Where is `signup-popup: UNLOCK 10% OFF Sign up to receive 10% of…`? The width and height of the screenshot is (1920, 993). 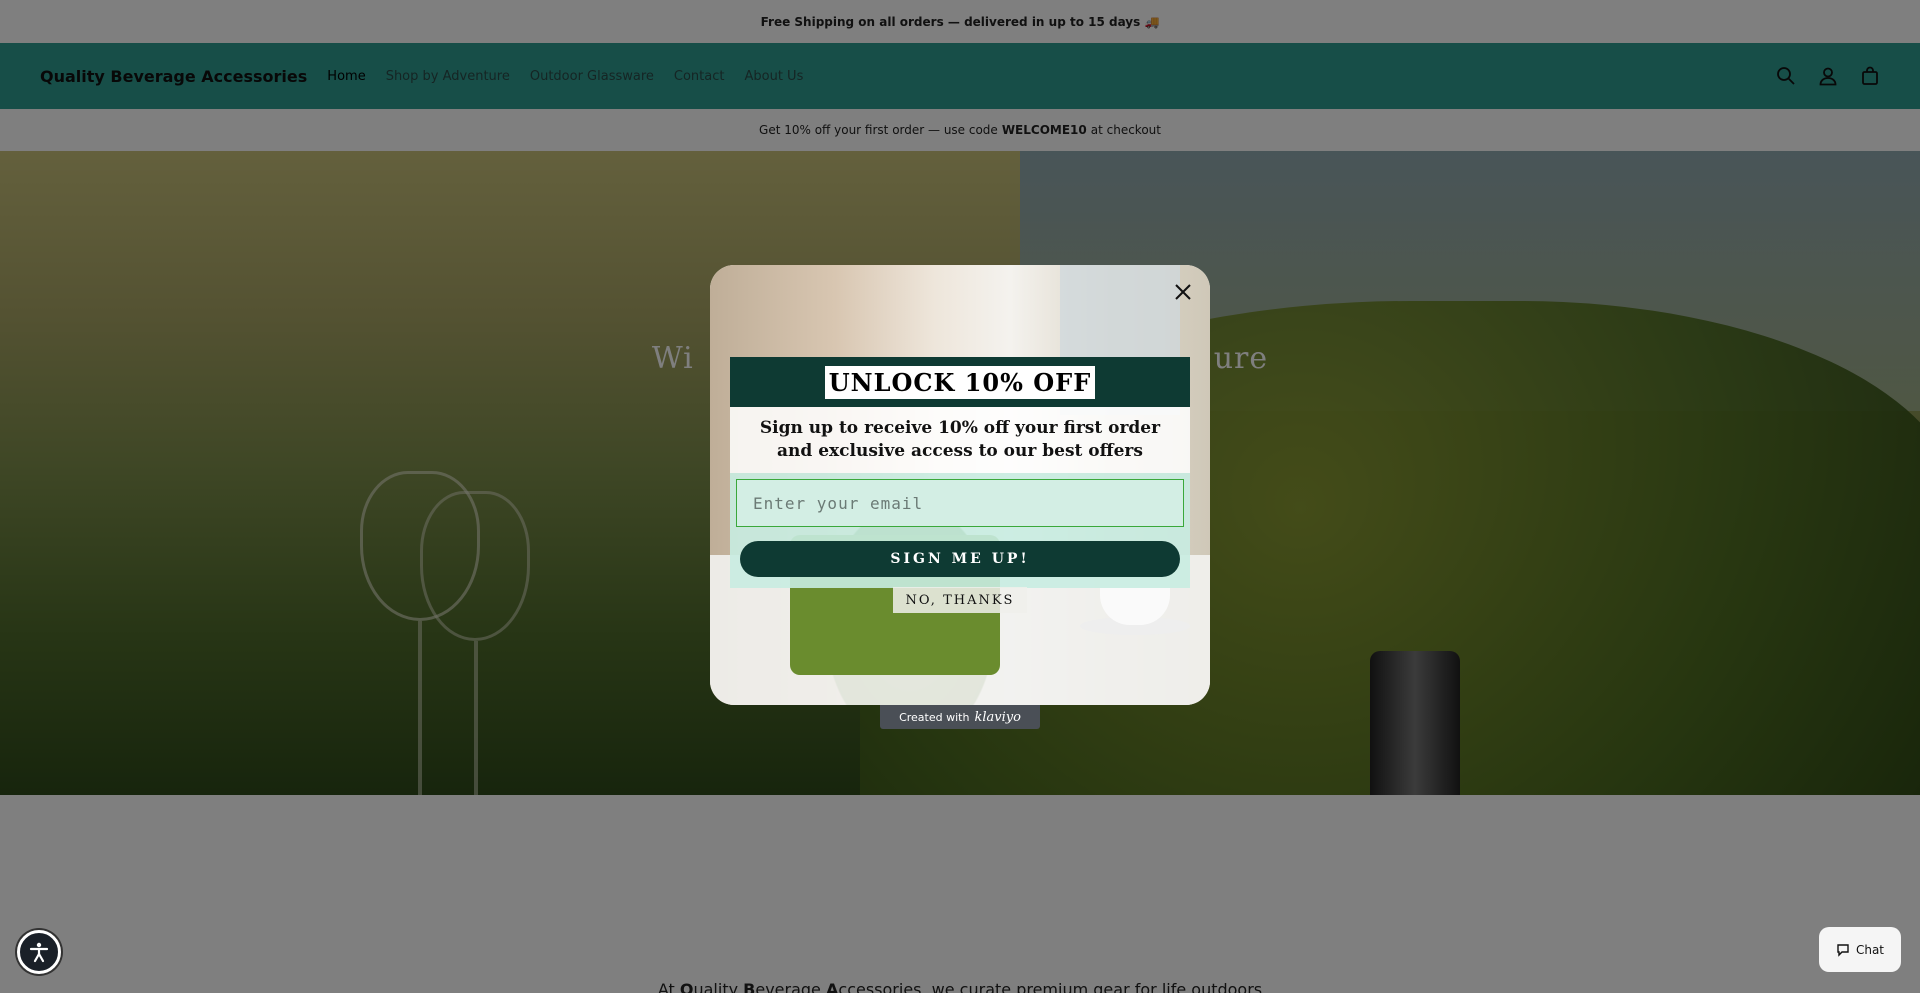 signup-popup: UNLOCK 10% OFF Sign up to receive 10% of… is located at coordinates (960, 485).